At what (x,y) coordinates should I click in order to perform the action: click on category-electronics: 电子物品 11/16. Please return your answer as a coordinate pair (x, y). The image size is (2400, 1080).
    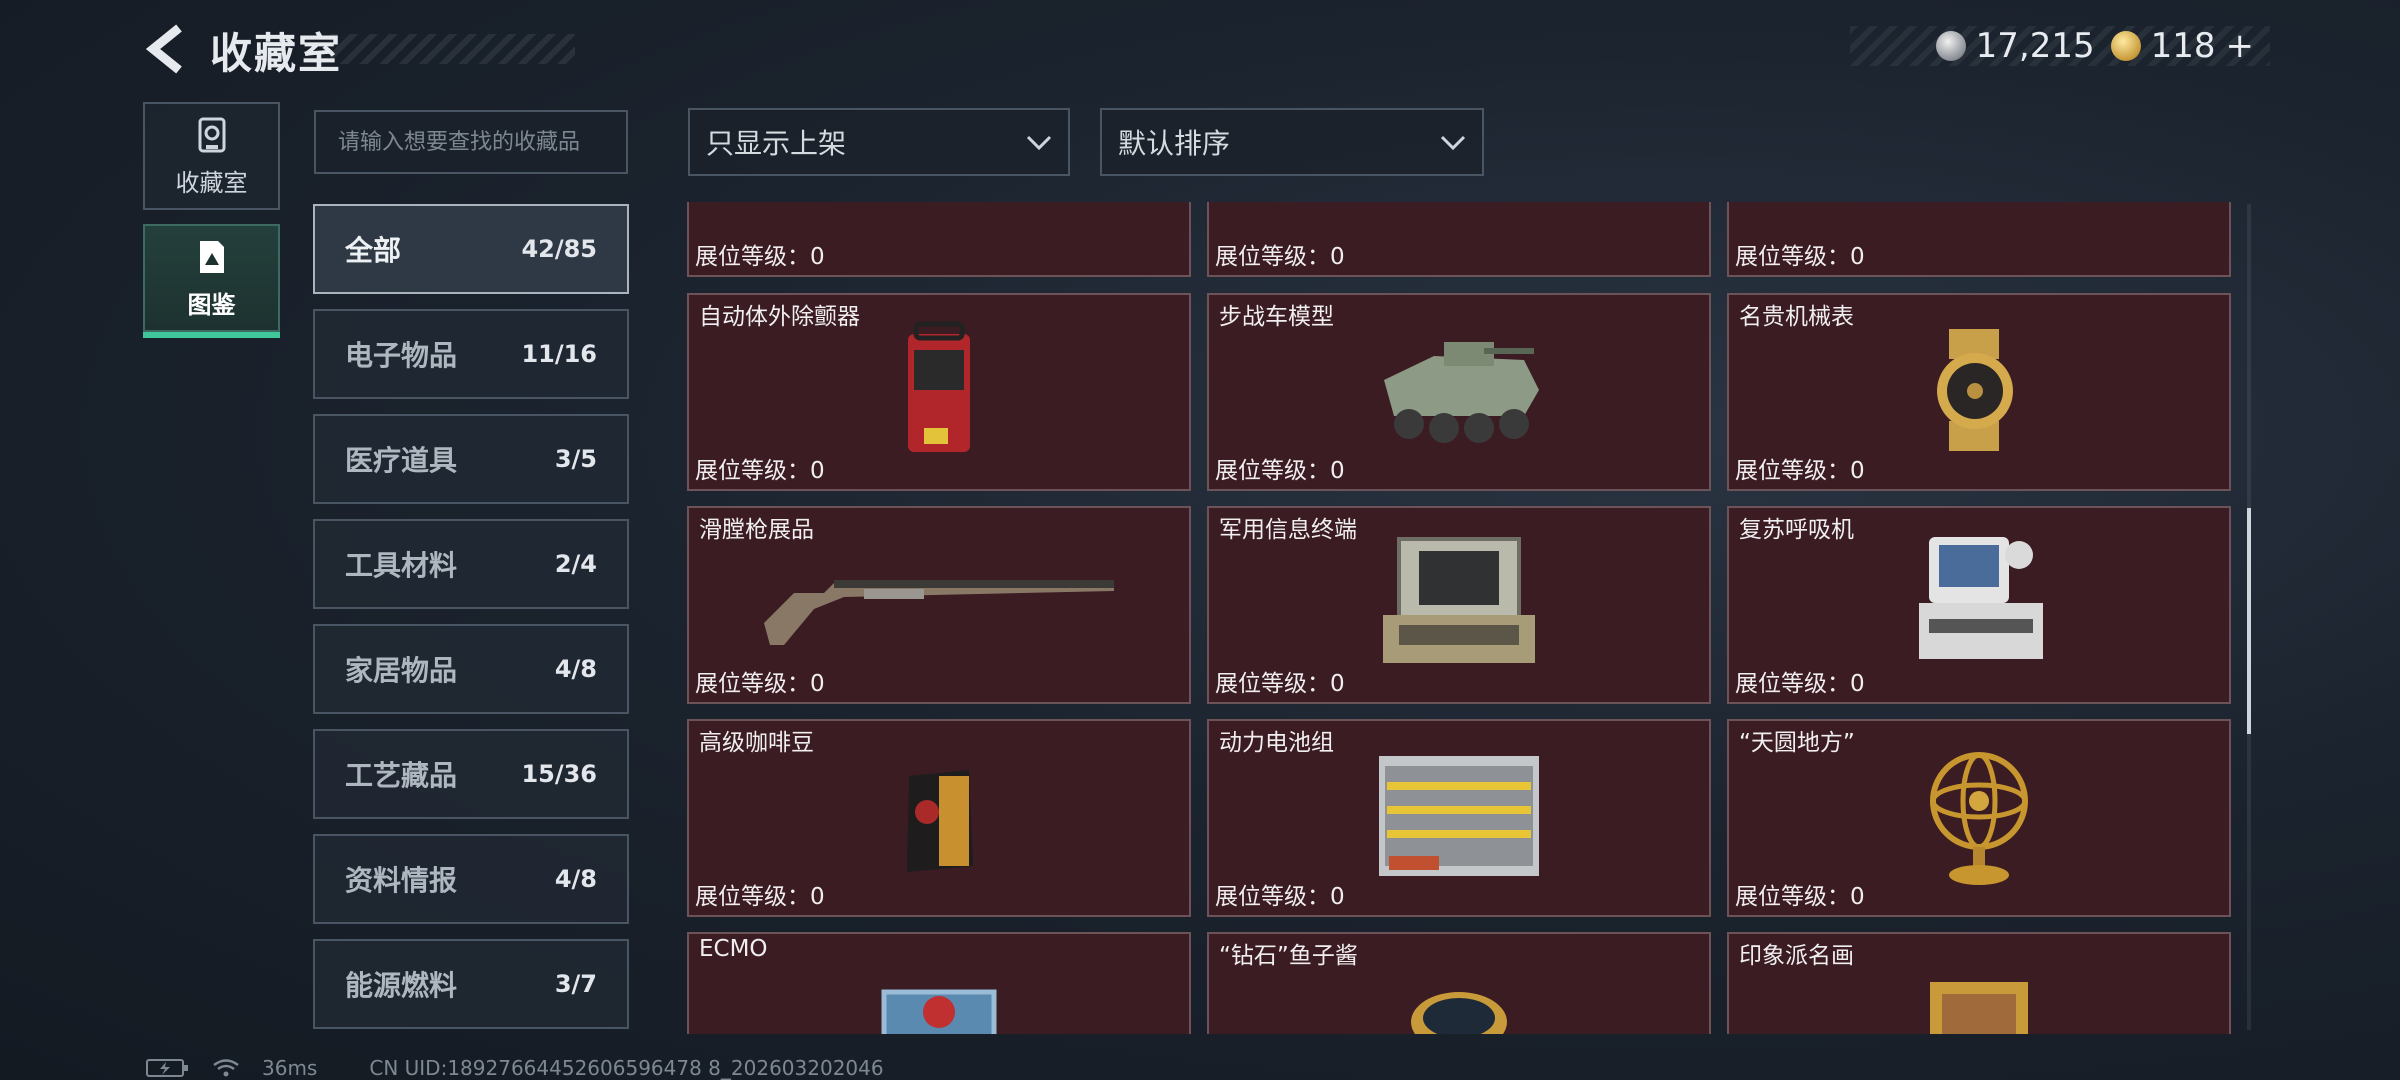
    Looking at the image, I should click on (471, 354).